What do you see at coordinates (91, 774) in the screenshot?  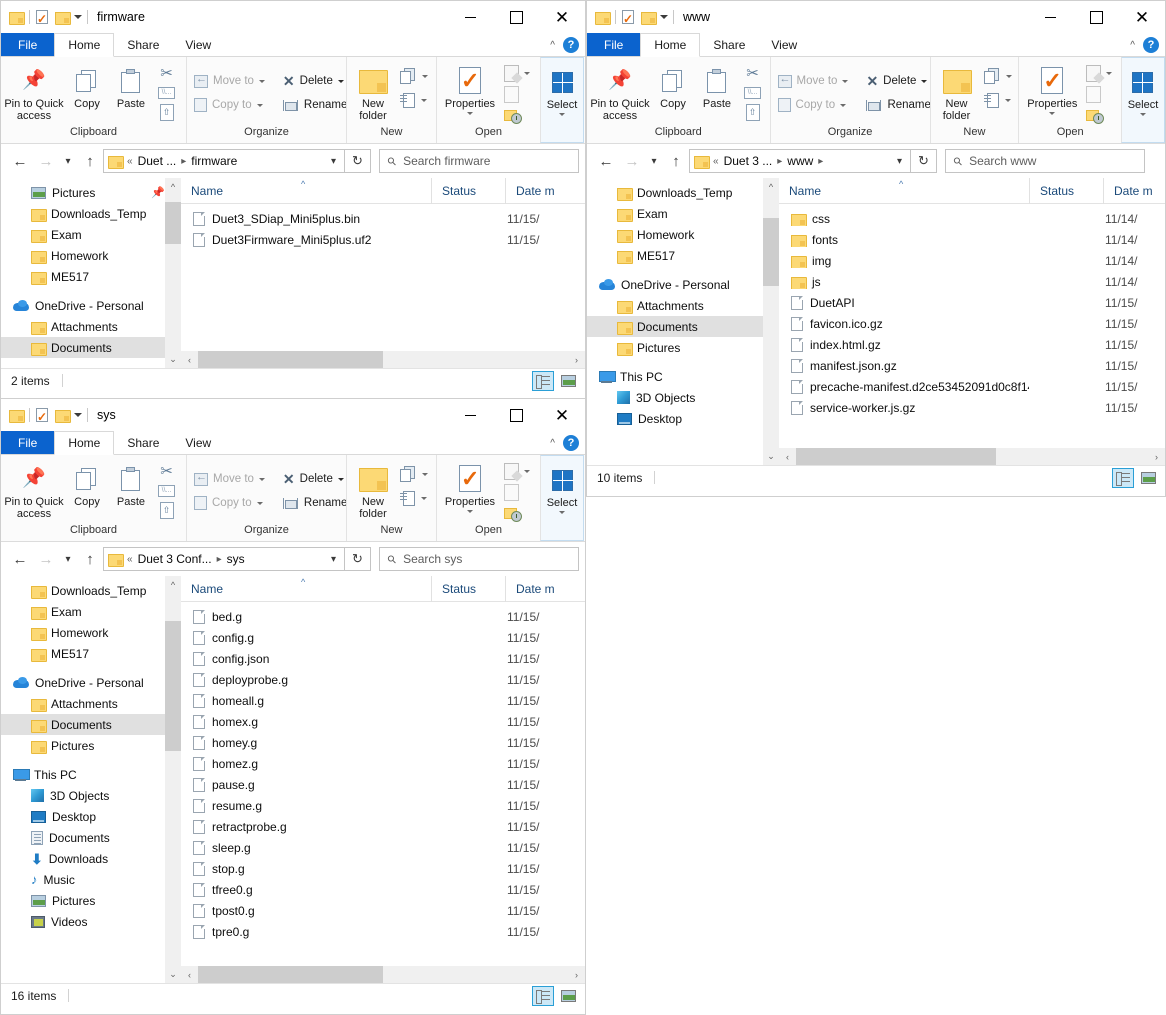 I see `sidebar-item-this-pc: This PC` at bounding box center [91, 774].